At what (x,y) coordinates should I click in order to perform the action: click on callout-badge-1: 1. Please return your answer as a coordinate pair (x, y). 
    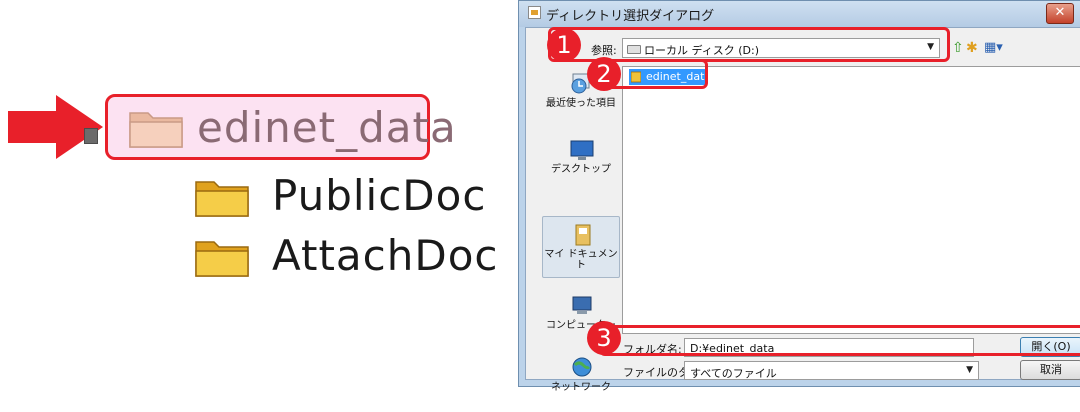
    Looking at the image, I should click on (564, 45).